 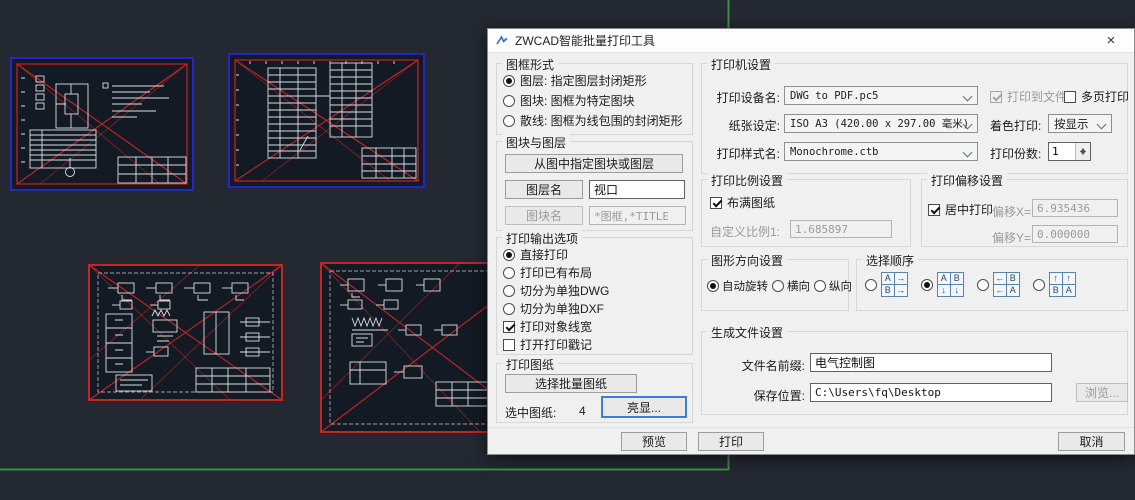 I want to click on selected-sheets-count: 4, so click(x=582, y=411).